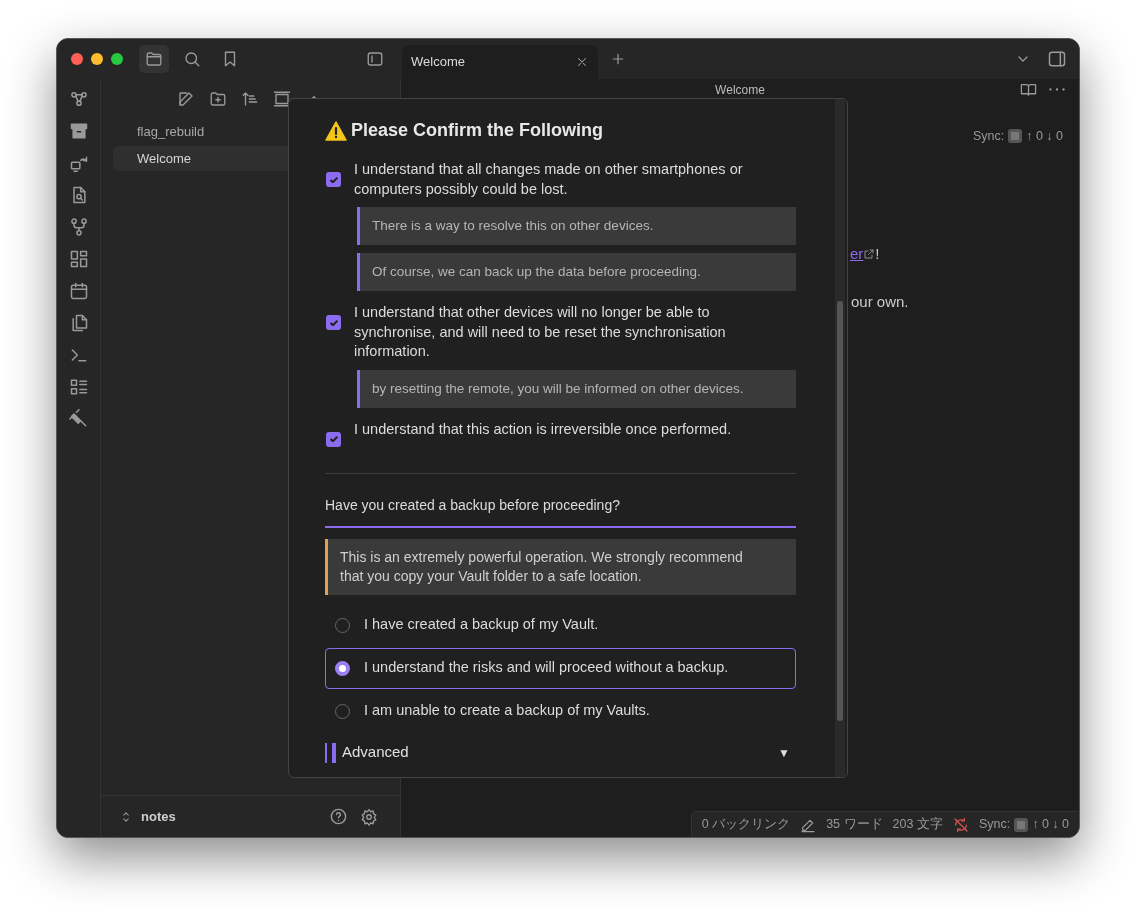 This screenshot has width=1136, height=912. I want to click on settings-icon, so click(369, 816).